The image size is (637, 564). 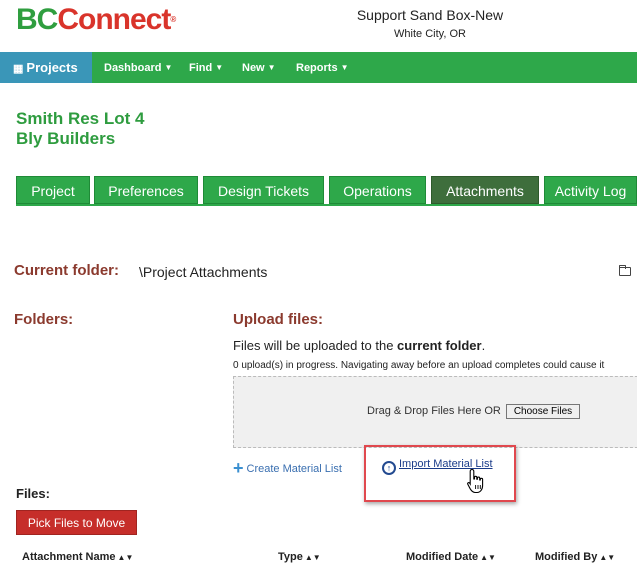 What do you see at coordinates (625, 270) in the screenshot?
I see `folder-icon` at bounding box center [625, 270].